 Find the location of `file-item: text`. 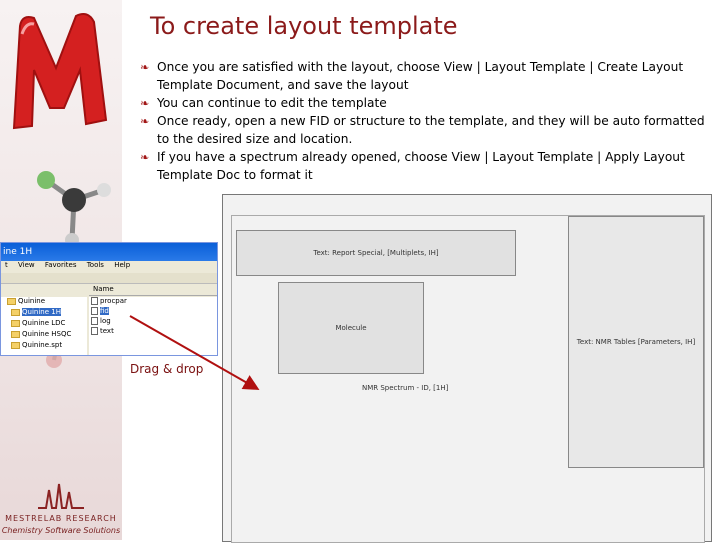

file-item: text is located at coordinates (102, 331).